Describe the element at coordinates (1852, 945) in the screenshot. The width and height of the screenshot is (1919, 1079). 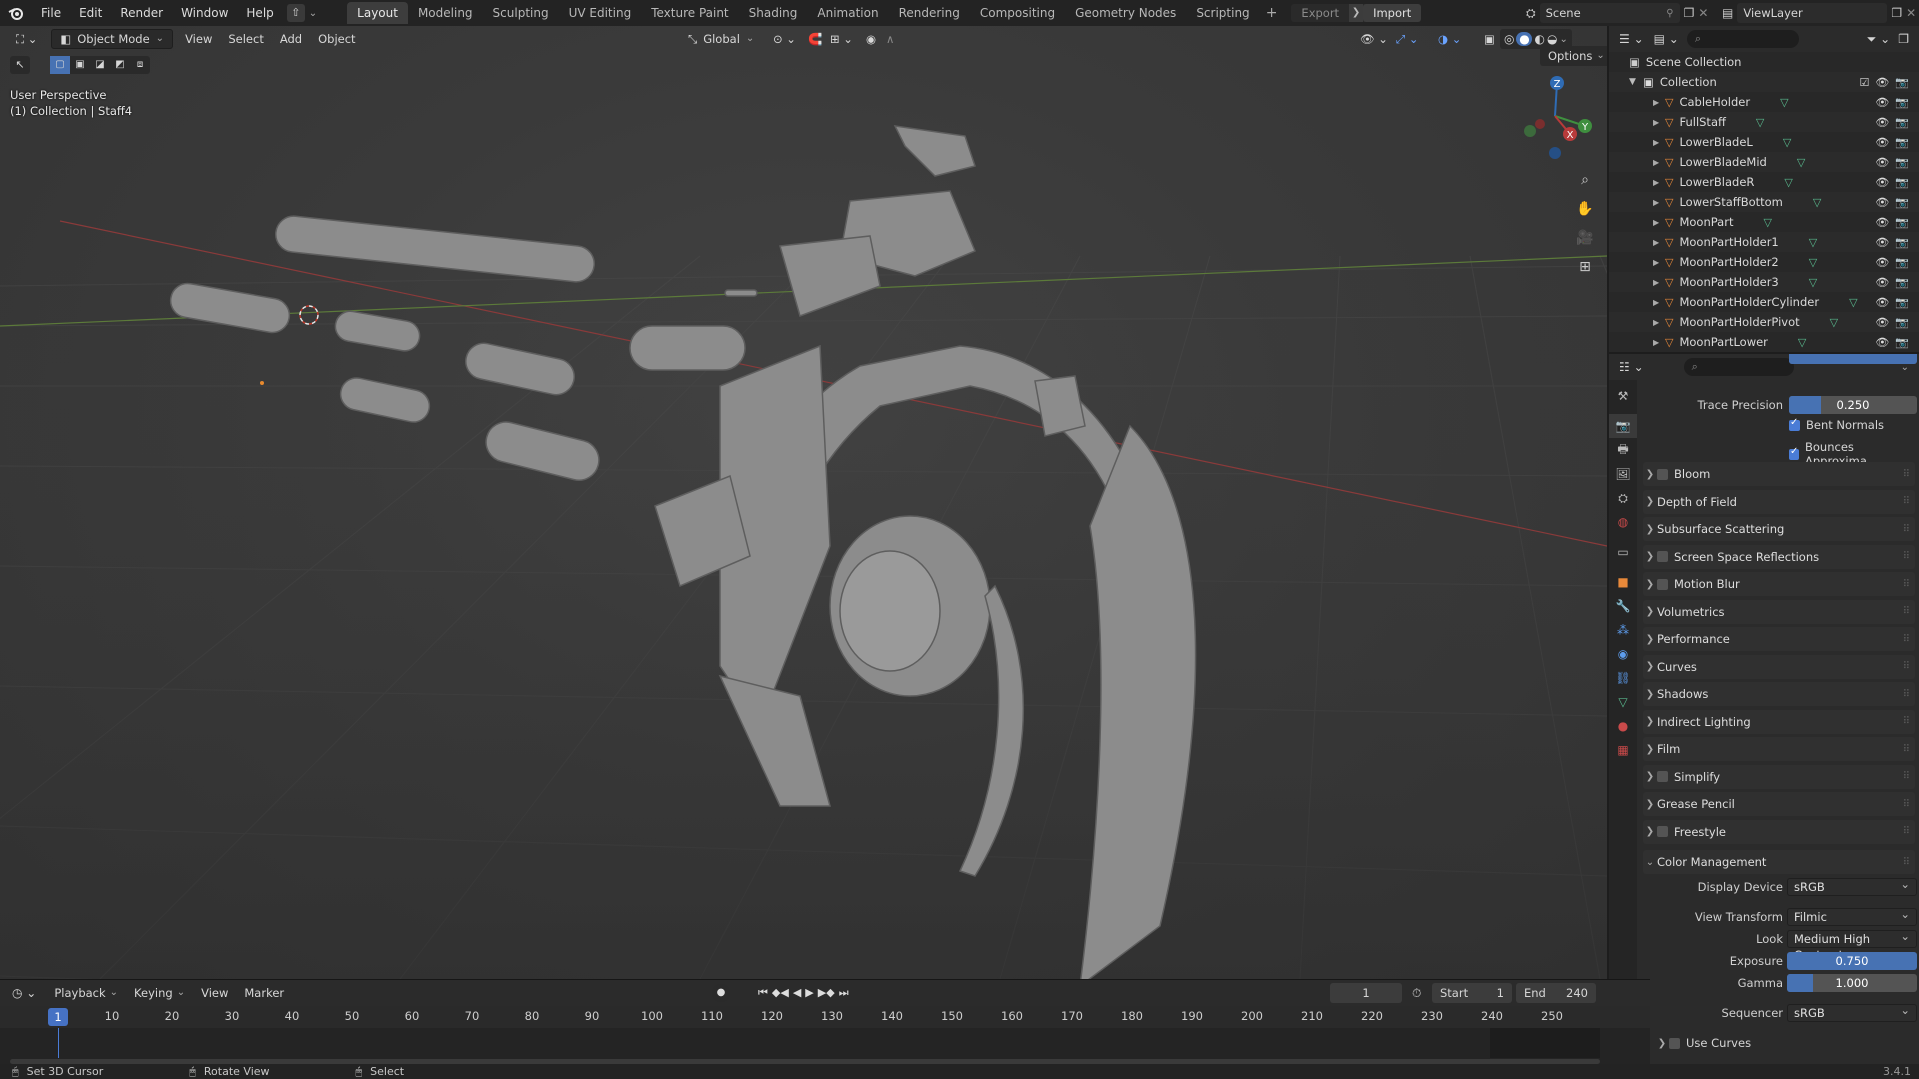
I see `look-dropdown: Medium High Contrast` at that location.